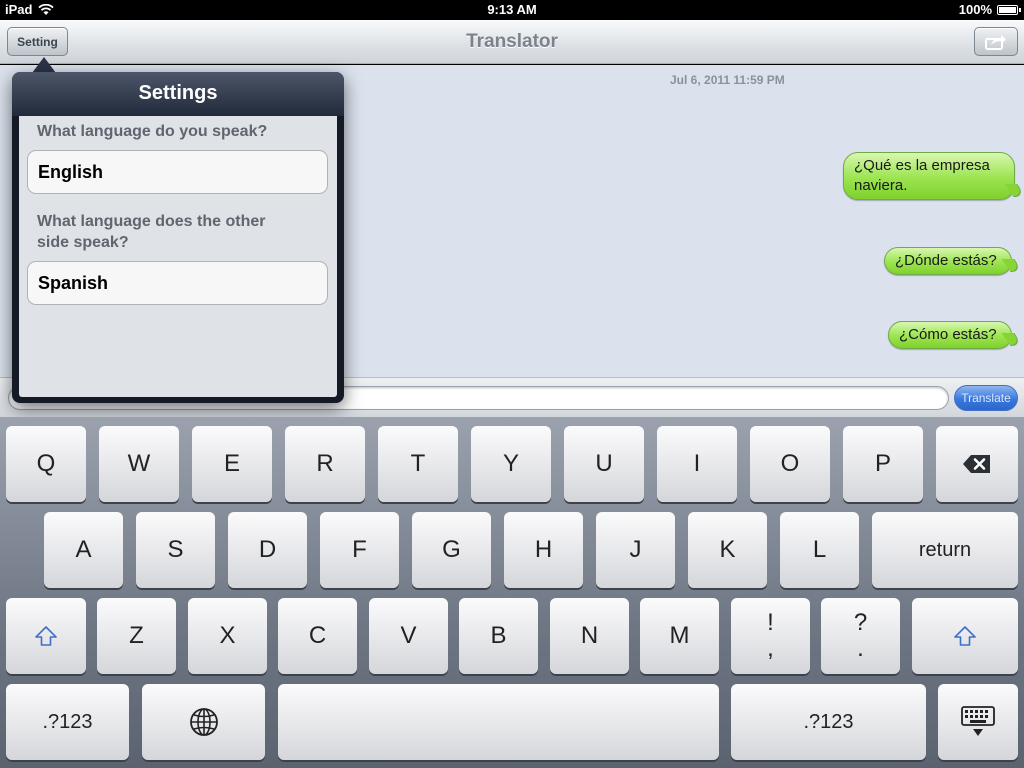  I want to click on navigation-bar: Setting Translator, so click(512, 42).